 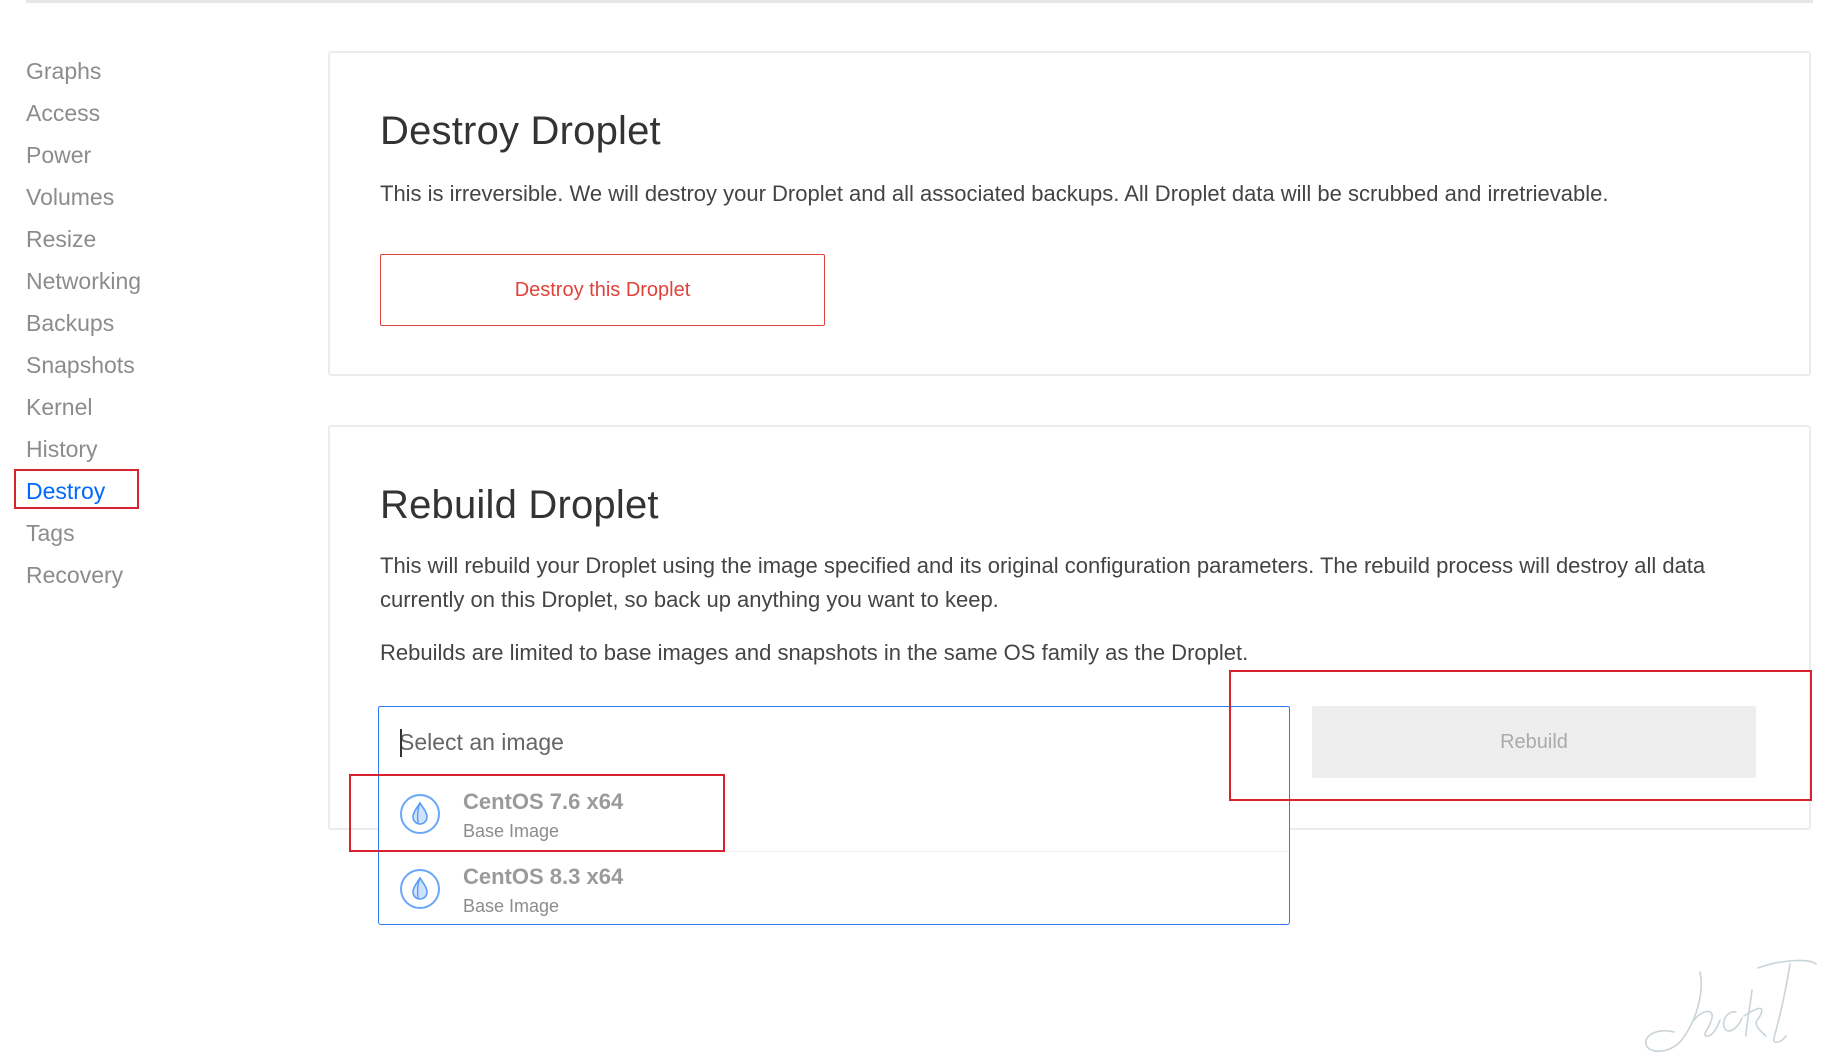 I want to click on sidebar-item-volumes: Volumes, so click(x=136, y=197).